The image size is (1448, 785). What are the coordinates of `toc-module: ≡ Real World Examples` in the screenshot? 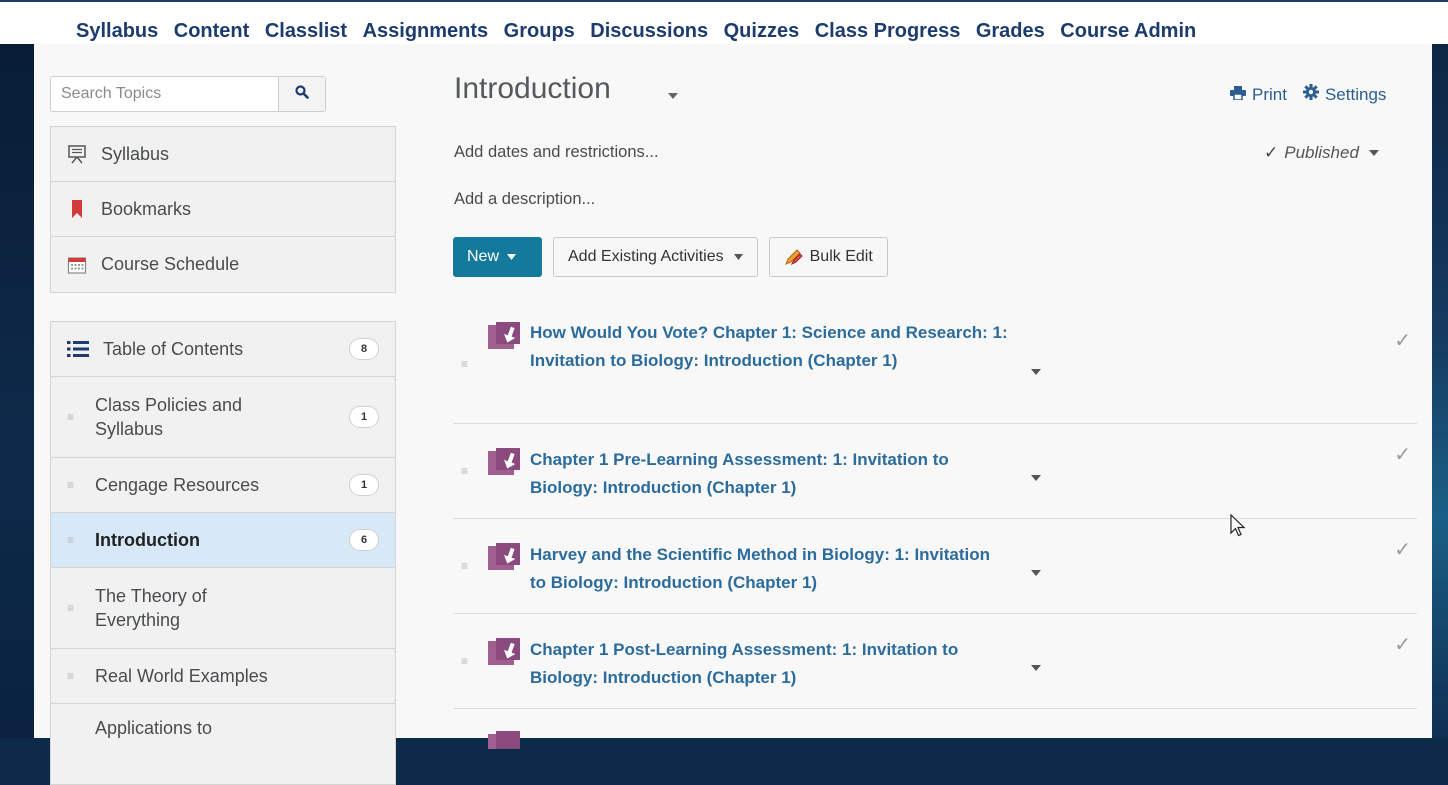 It's located at (223, 676).